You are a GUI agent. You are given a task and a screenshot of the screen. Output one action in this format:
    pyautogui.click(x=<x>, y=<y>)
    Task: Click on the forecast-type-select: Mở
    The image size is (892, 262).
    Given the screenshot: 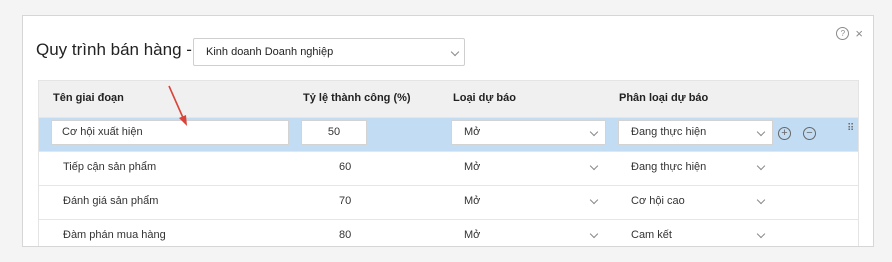 What is the action you would take?
    pyautogui.click(x=528, y=132)
    